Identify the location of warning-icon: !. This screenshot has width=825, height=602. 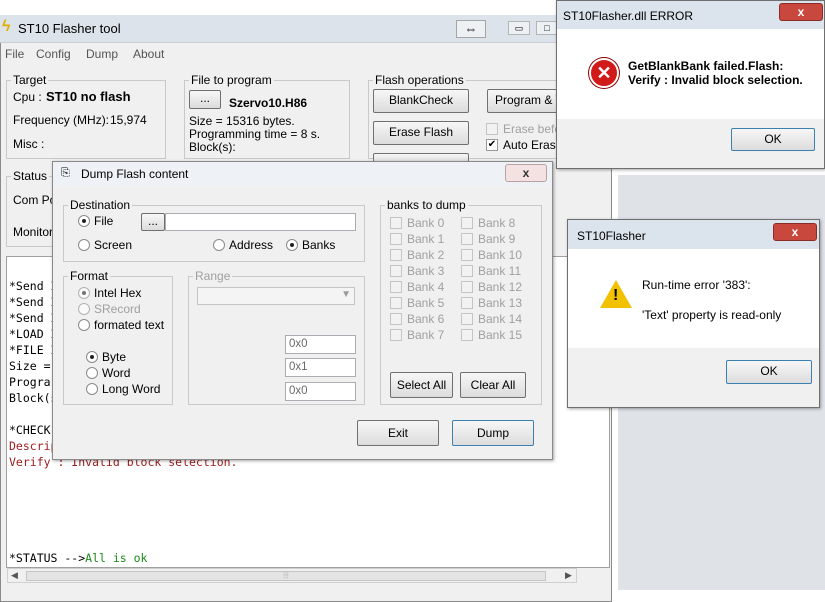
(616, 294).